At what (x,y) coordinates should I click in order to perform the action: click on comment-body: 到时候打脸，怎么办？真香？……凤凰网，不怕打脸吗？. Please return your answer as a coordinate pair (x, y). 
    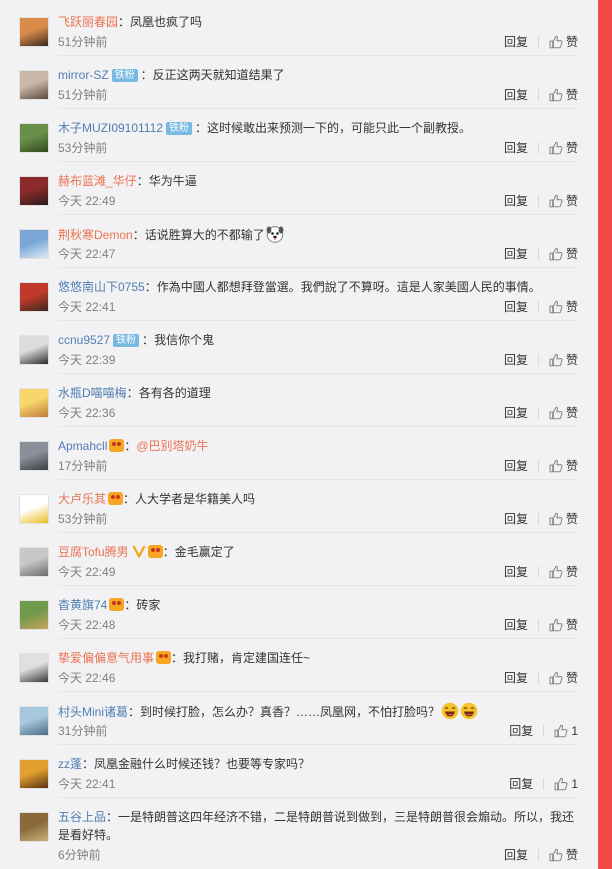
    Looking at the image, I should click on (290, 712).